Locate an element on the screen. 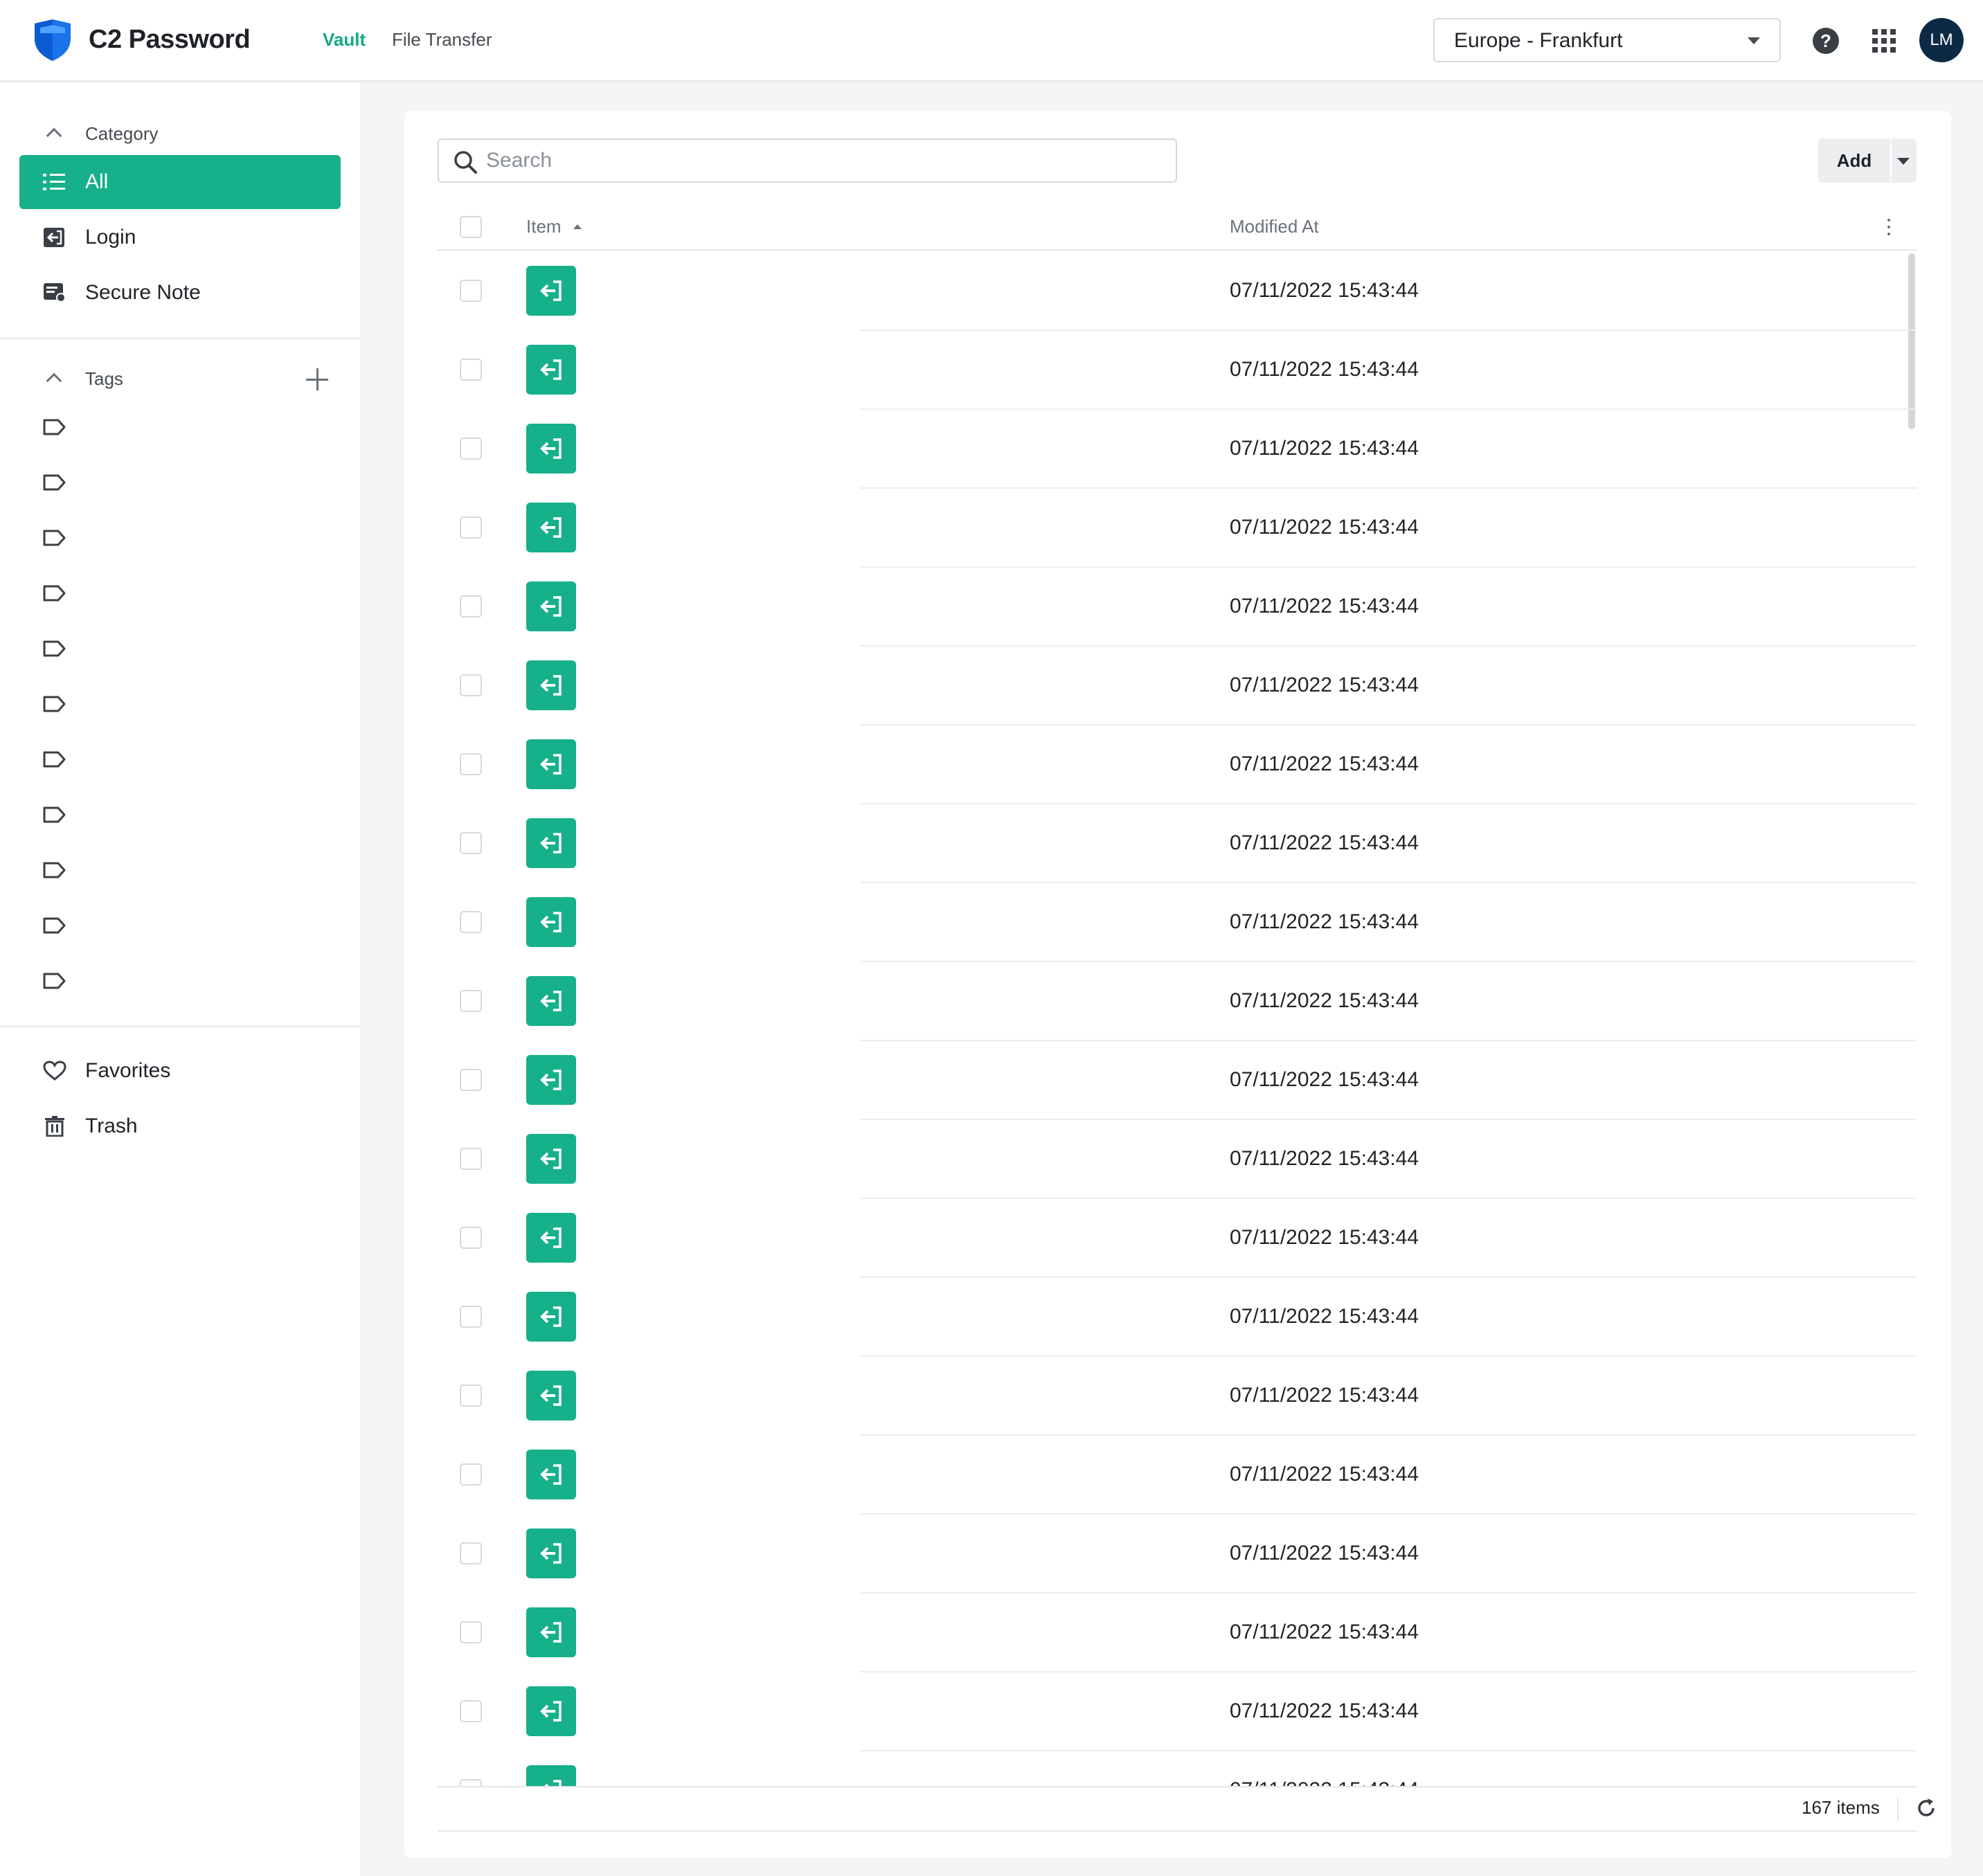  column-header-item: Item is located at coordinates (544, 226).